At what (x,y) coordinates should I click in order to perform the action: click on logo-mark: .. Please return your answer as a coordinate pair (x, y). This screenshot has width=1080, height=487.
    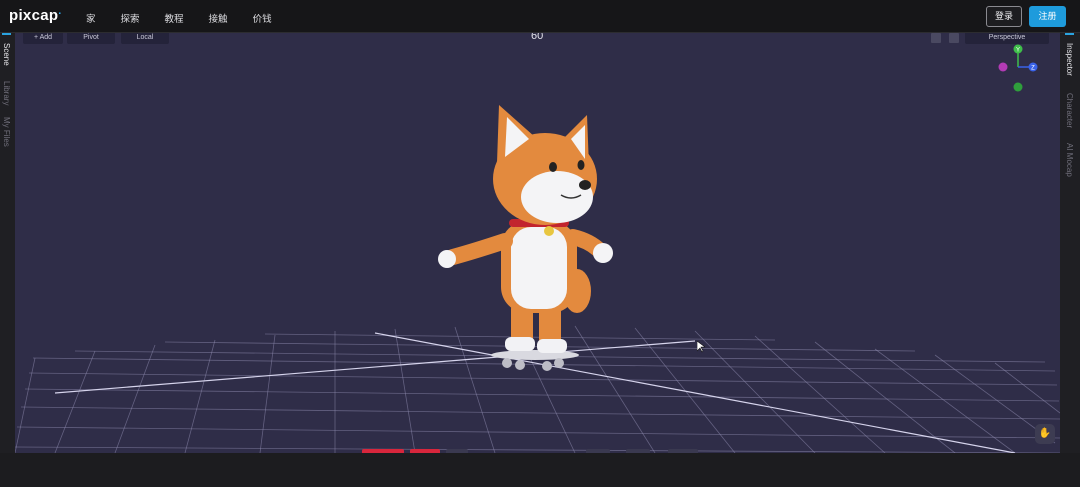
    Looking at the image, I should click on (60, 11).